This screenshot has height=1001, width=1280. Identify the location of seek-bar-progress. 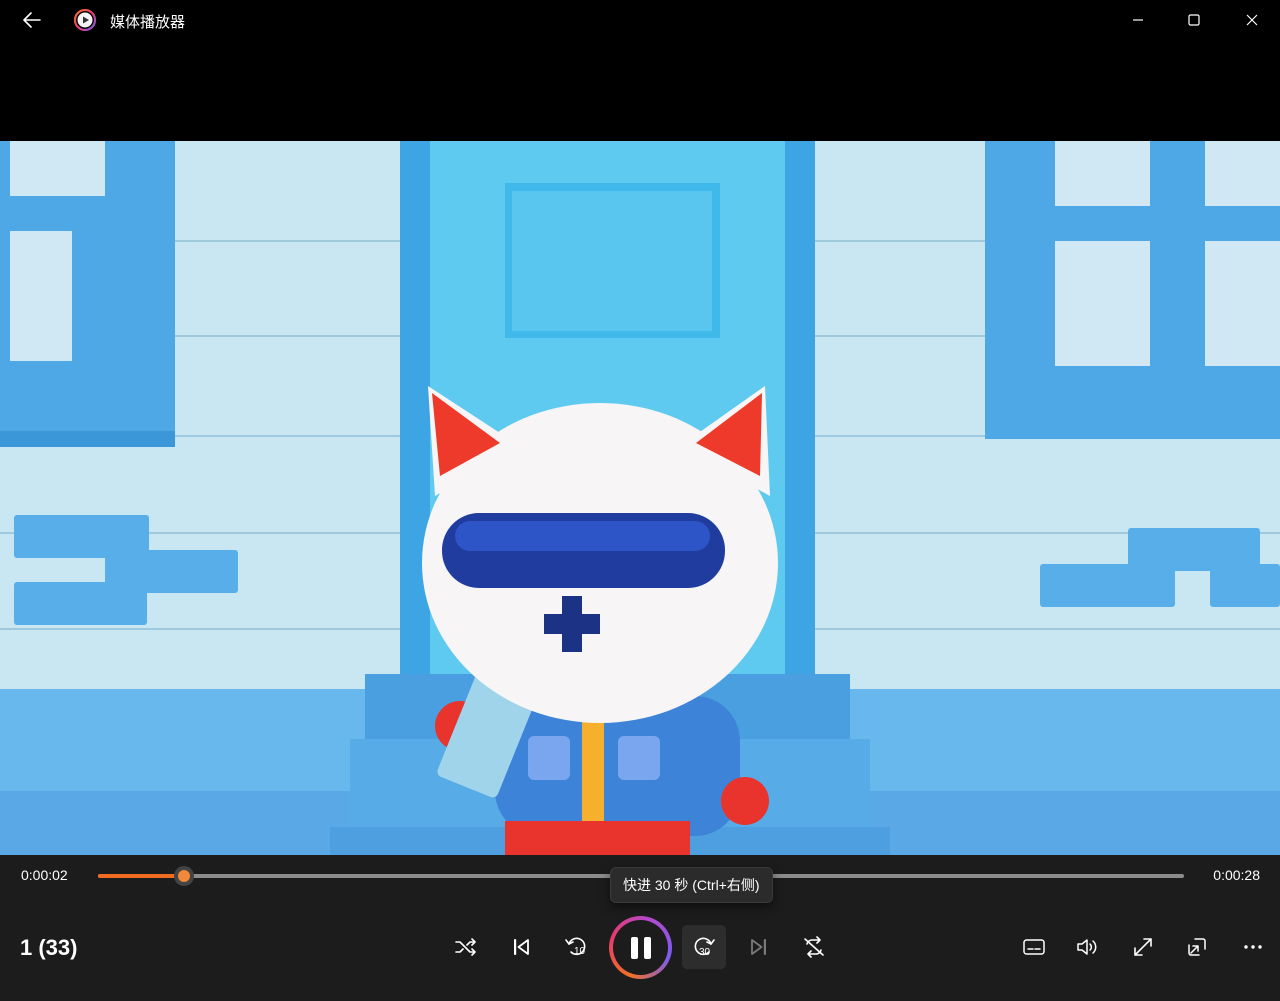
(141, 876).